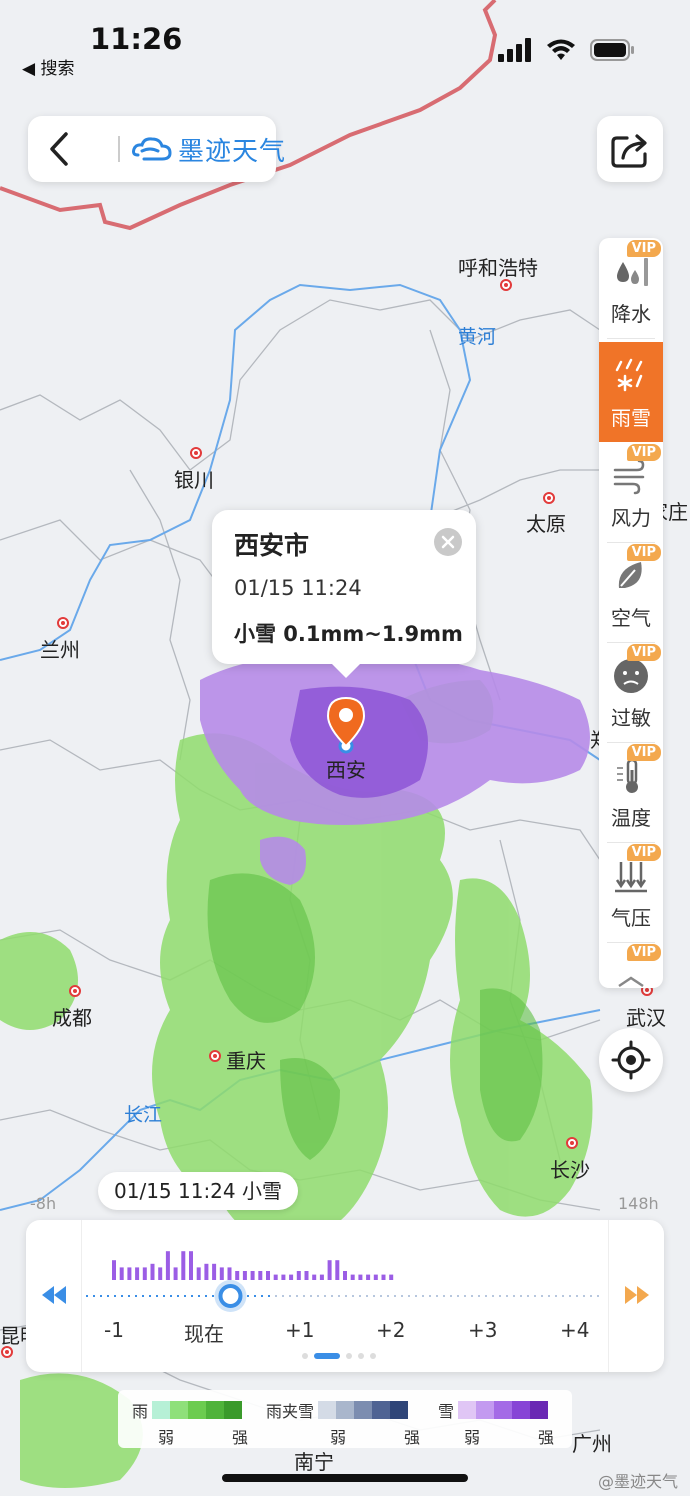 The image size is (690, 1496). What do you see at coordinates (631, 877) in the screenshot?
I see `pressure-icon` at bounding box center [631, 877].